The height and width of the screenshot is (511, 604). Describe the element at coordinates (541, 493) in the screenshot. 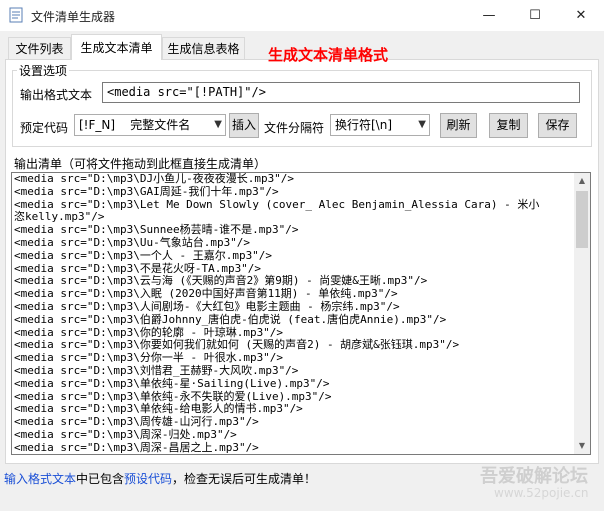

I see `watermark-url: www.52pojie.cn` at that location.